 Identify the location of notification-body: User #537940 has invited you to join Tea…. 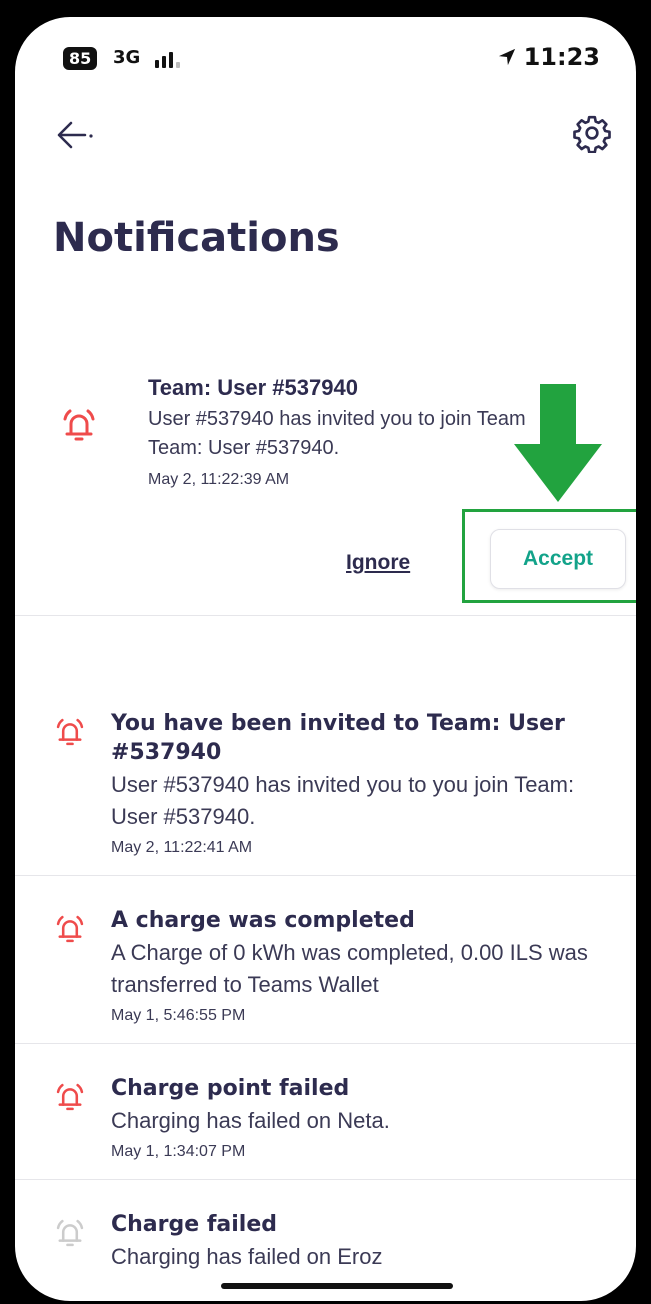
(337, 433).